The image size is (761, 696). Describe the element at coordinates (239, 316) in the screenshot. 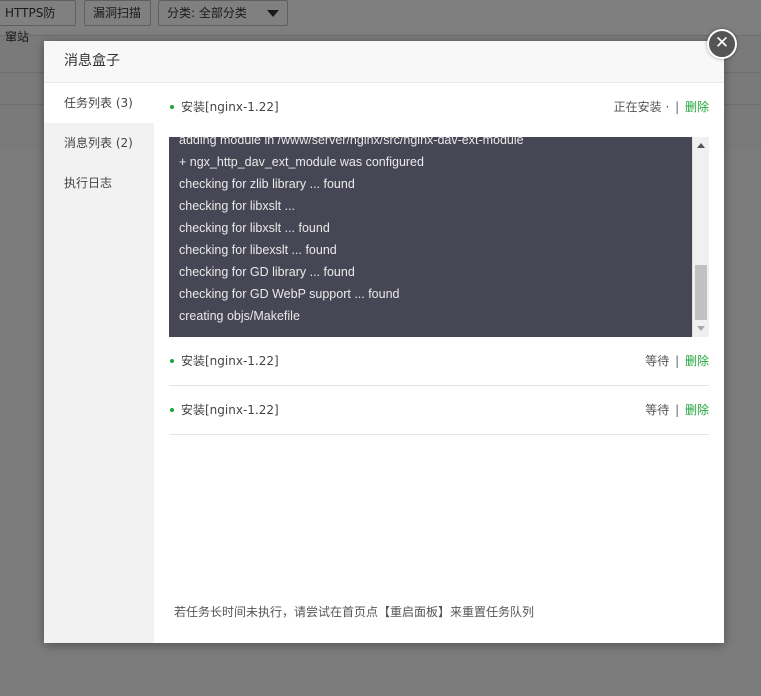

I see `log-line: creating objs/Makefile` at that location.